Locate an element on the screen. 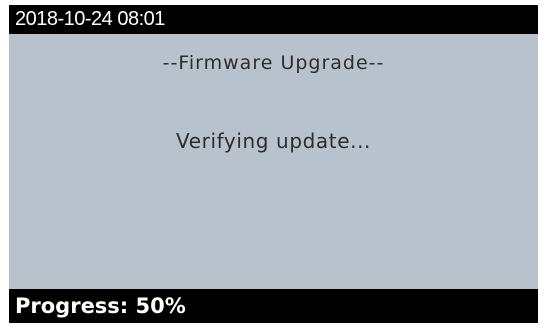 The height and width of the screenshot is (327, 546). datetime-display: 2018-10-24 08:01 is located at coordinates (90, 19).